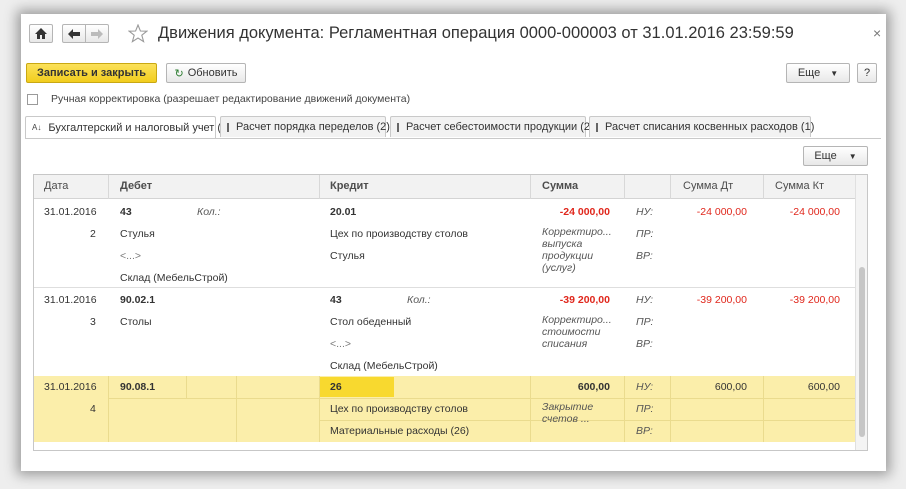  I want to click on vertical-scrollbar, so click(861, 312).